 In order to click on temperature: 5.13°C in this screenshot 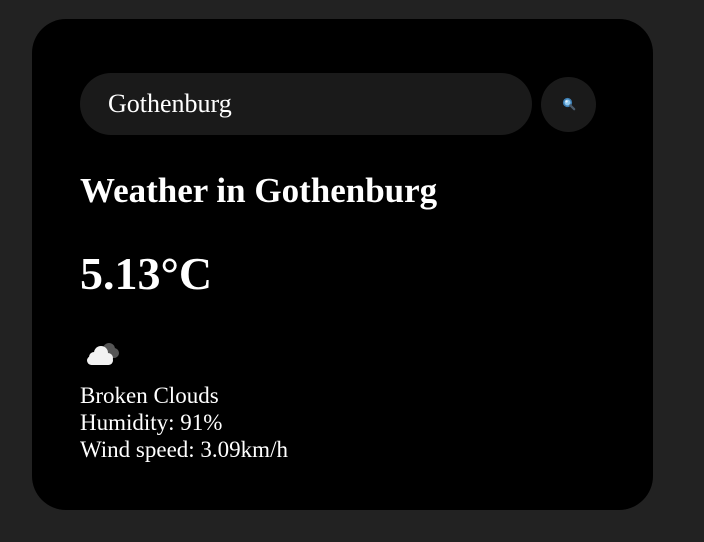, I will do `click(146, 273)`.